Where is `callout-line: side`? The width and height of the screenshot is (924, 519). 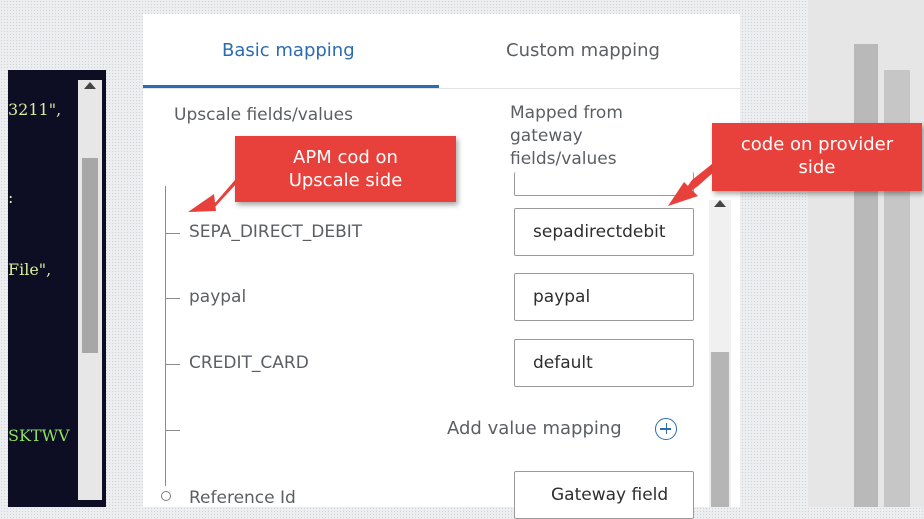 callout-line: side is located at coordinates (817, 167).